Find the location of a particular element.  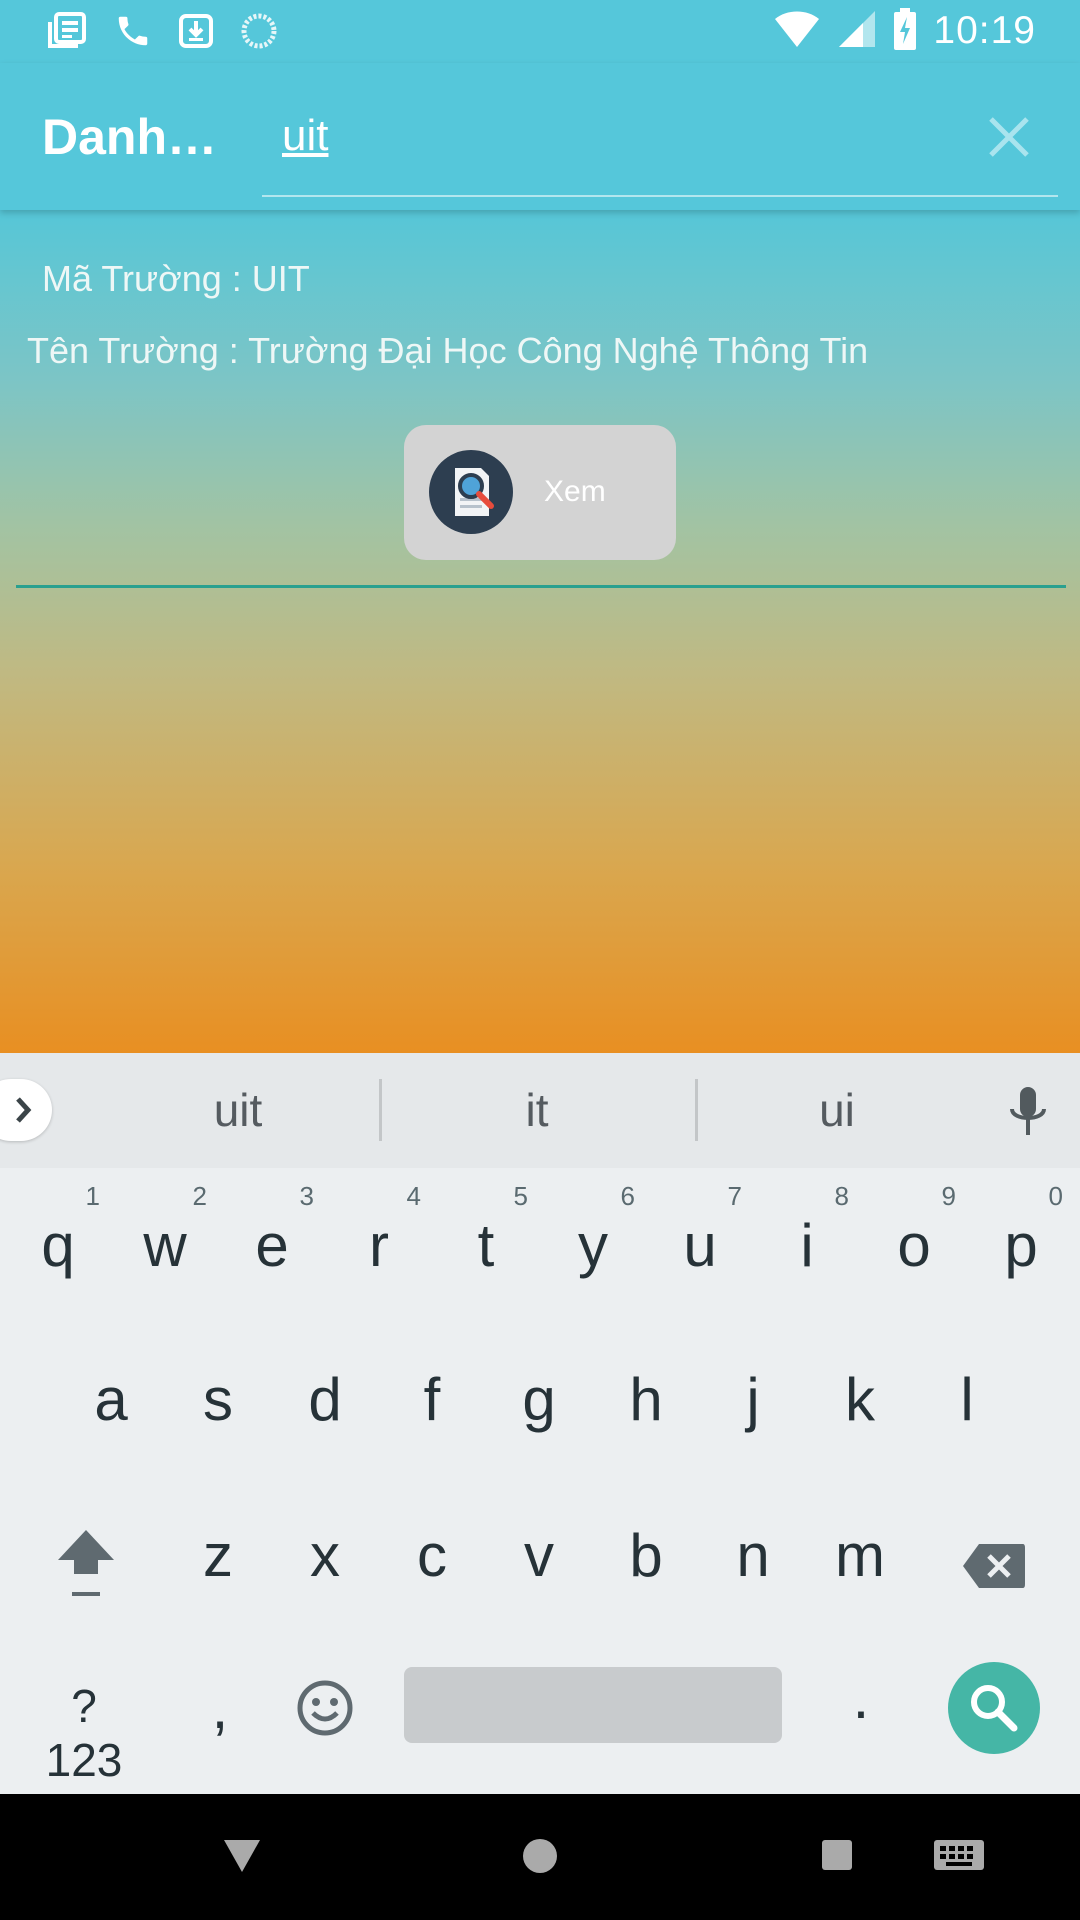

search-submit-key is located at coordinates (994, 1708).